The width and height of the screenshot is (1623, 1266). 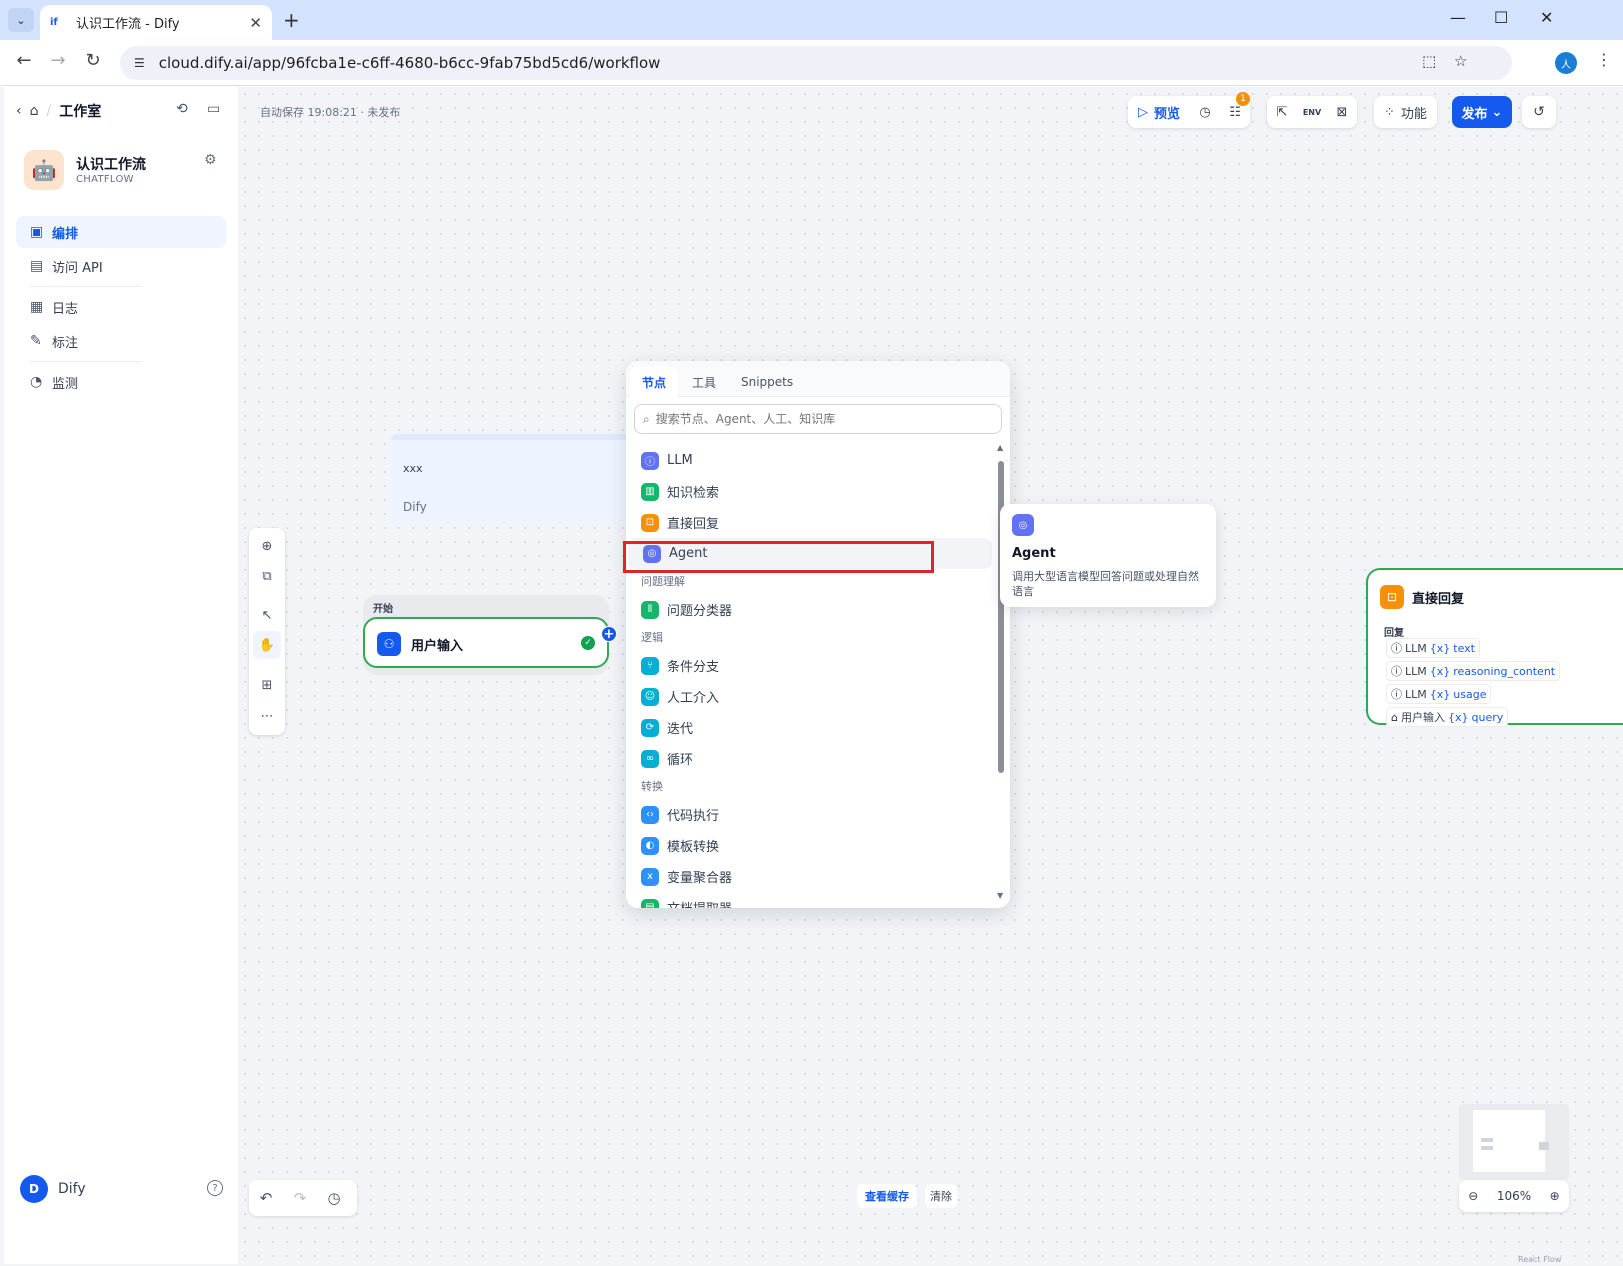 I want to click on run-history-icon: ◷, so click(x=1205, y=112).